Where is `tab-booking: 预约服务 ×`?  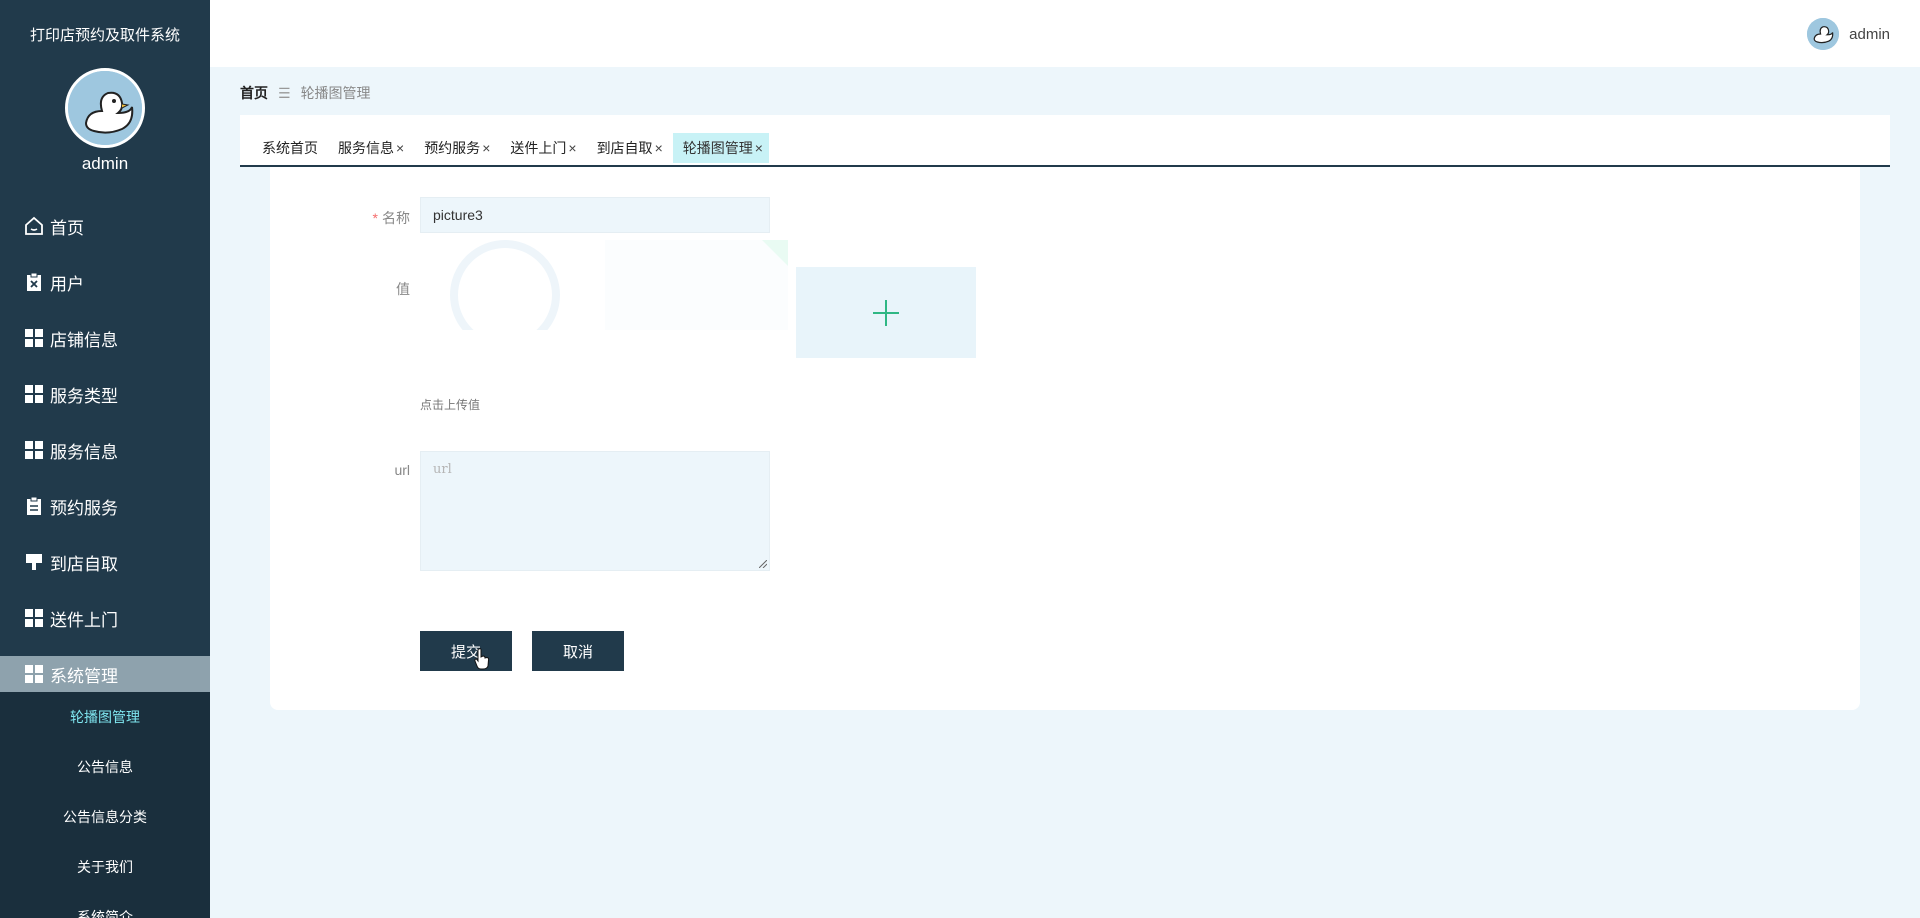 tab-booking: 预约服务 × is located at coordinates (455, 148).